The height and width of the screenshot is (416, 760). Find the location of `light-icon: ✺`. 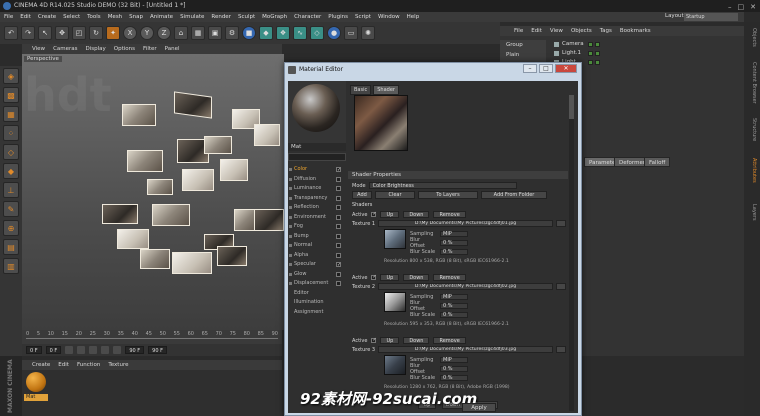

light-icon: ✺ is located at coordinates (368, 33).